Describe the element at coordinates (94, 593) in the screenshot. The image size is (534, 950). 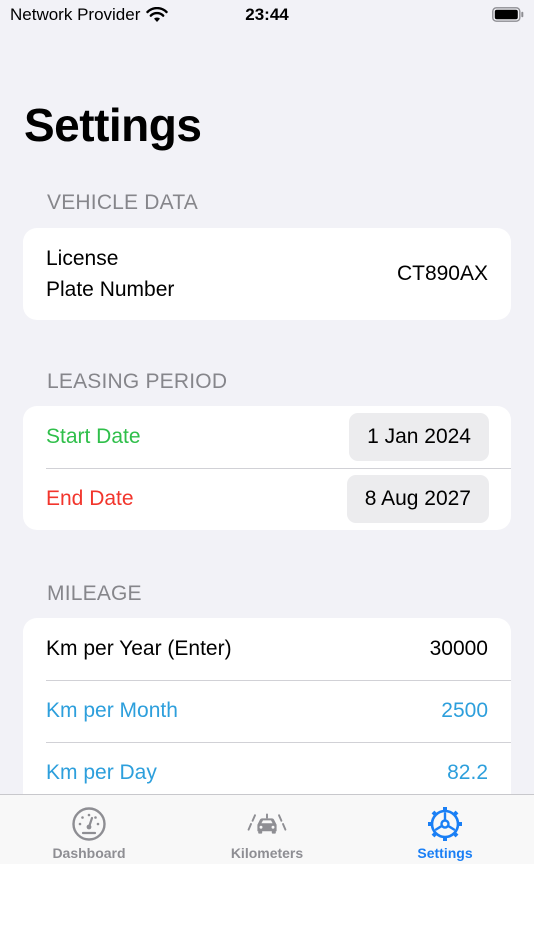
I see `section-header-mileage: Mileage` at that location.